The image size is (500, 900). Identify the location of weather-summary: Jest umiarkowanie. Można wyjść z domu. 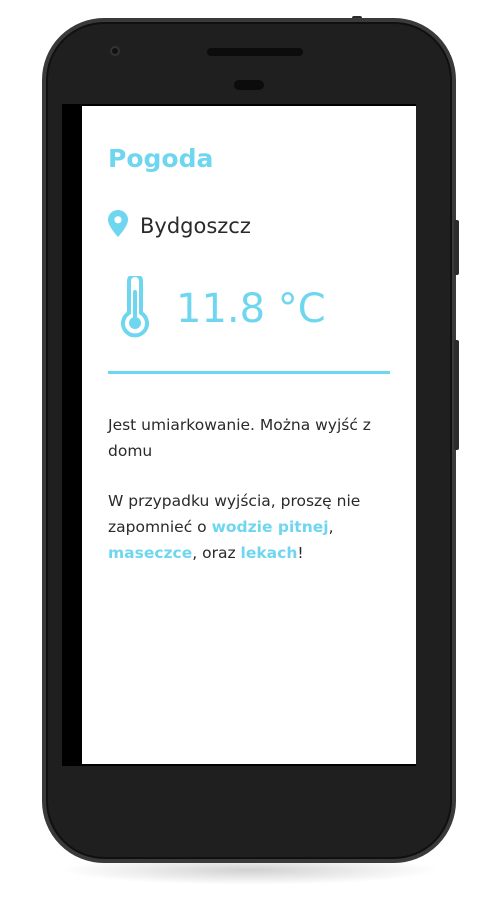
(239, 438).